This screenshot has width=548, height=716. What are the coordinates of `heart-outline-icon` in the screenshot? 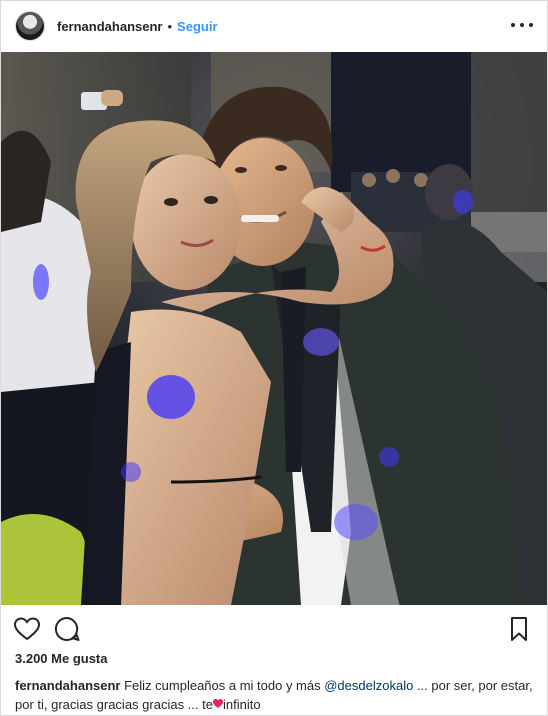 It's located at (27, 629).